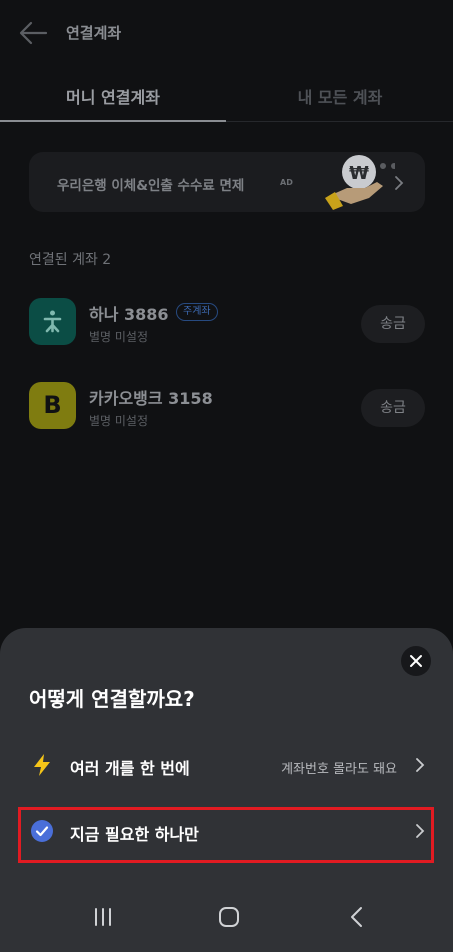  I want to click on option-label: 여러 개를 한 번에, so click(130, 768).